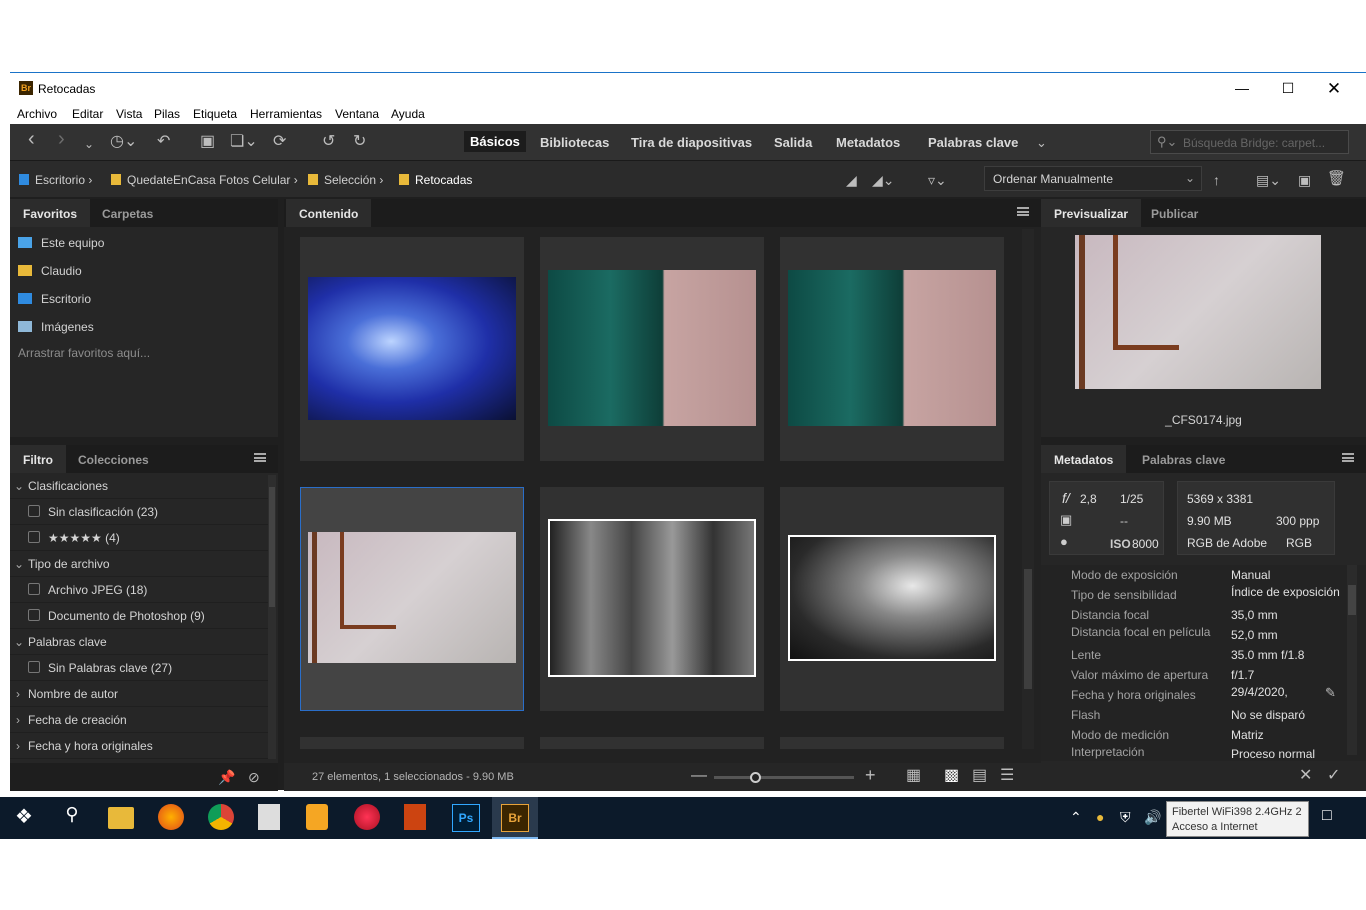  I want to click on favorite-claudio: Claudio, so click(50, 271).